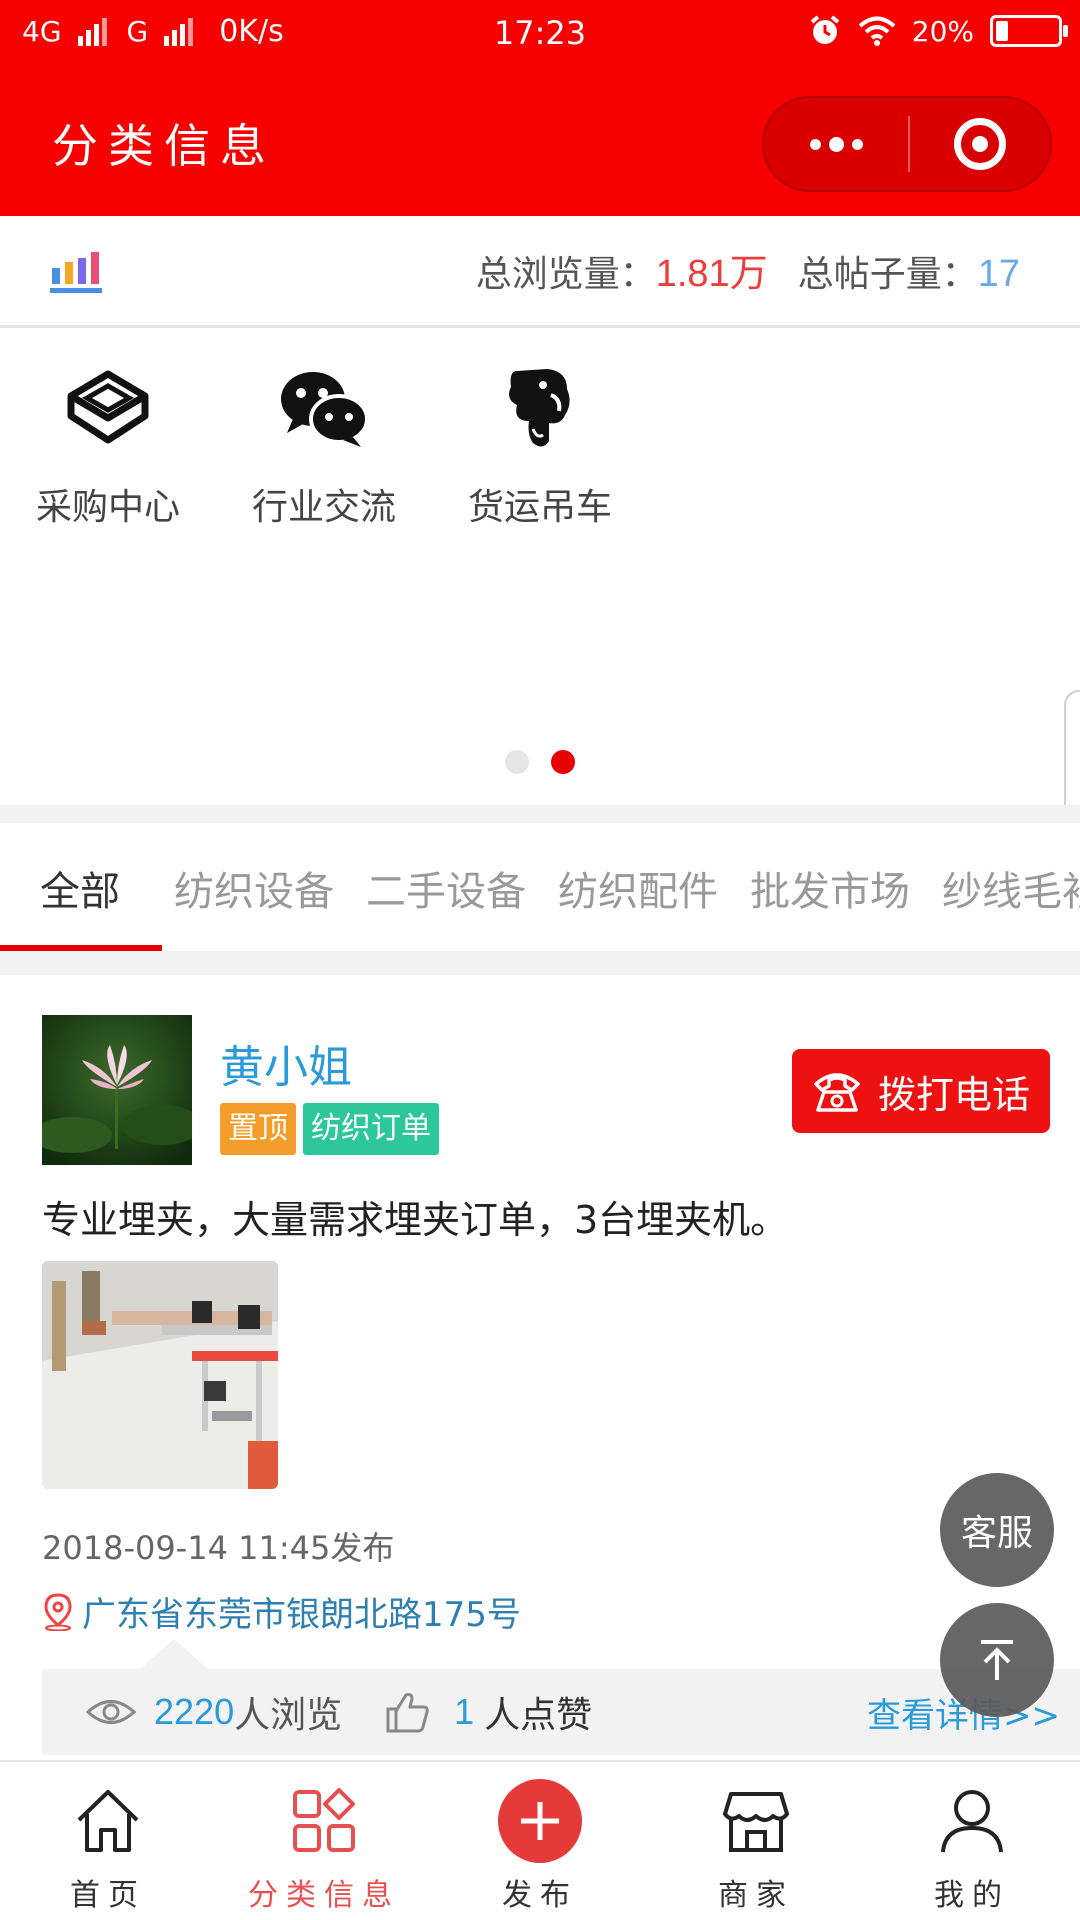 The width and height of the screenshot is (1080, 1920). Describe the element at coordinates (756, 1821) in the screenshot. I see `shop-icon` at that location.